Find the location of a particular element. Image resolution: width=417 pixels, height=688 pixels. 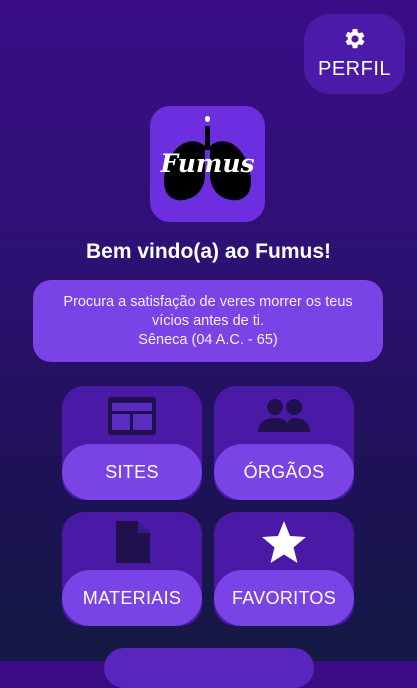

lungs-icon: Fumus is located at coordinates (207, 158).